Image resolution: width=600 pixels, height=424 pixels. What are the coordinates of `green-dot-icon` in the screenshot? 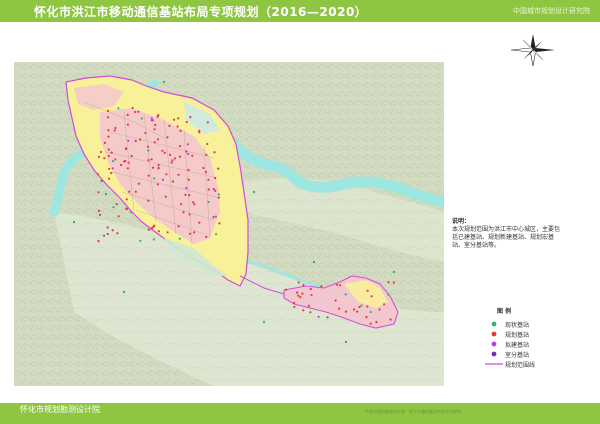 It's located at (494, 324).